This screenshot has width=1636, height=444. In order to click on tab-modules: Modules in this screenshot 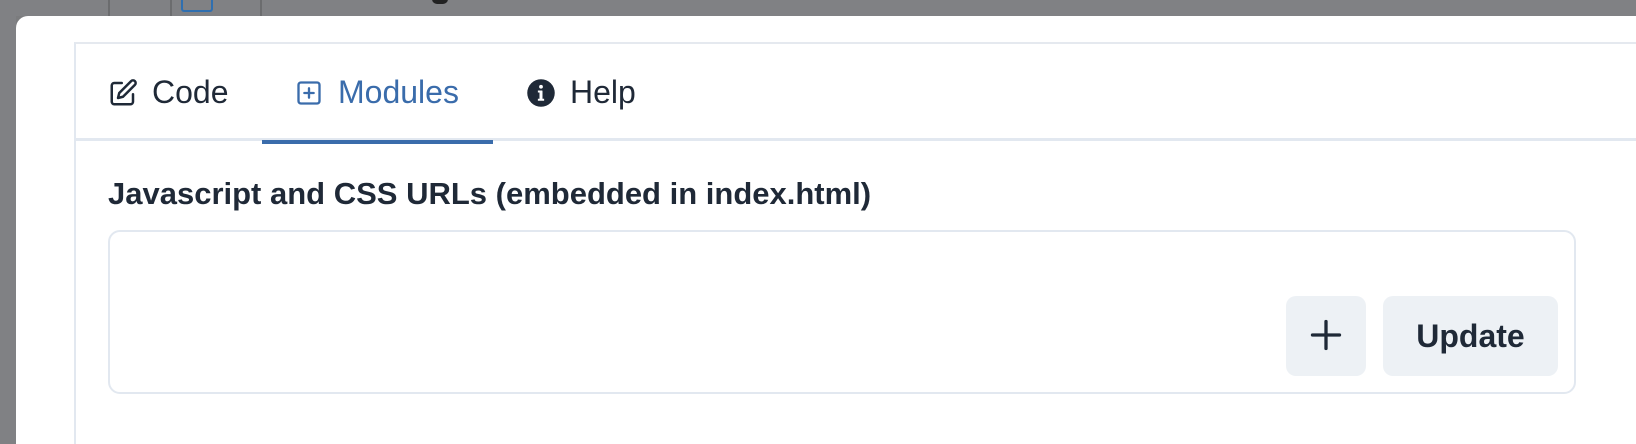, I will do `click(377, 94)`.